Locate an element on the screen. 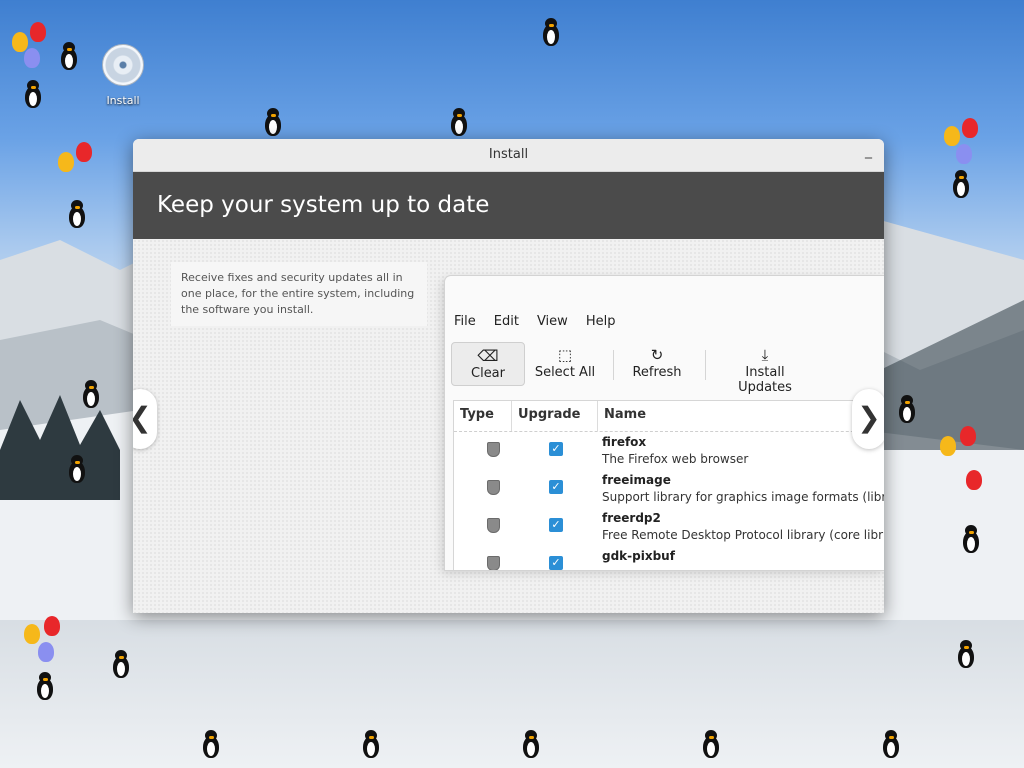 Image resolution: width=1024 pixels, height=768 pixels. clear-button: ⌫ Clear is located at coordinates (488, 364).